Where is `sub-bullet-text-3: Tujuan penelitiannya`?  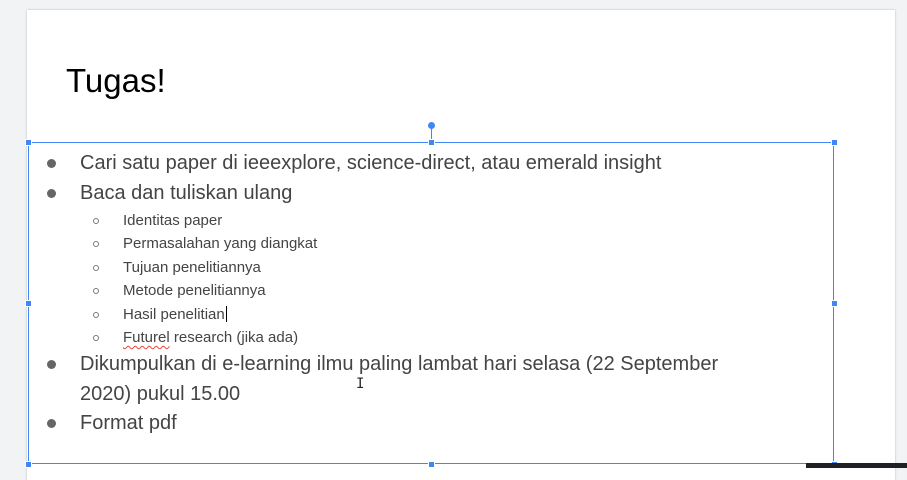
sub-bullet-text-3: Tujuan penelitiannya is located at coordinates (192, 267).